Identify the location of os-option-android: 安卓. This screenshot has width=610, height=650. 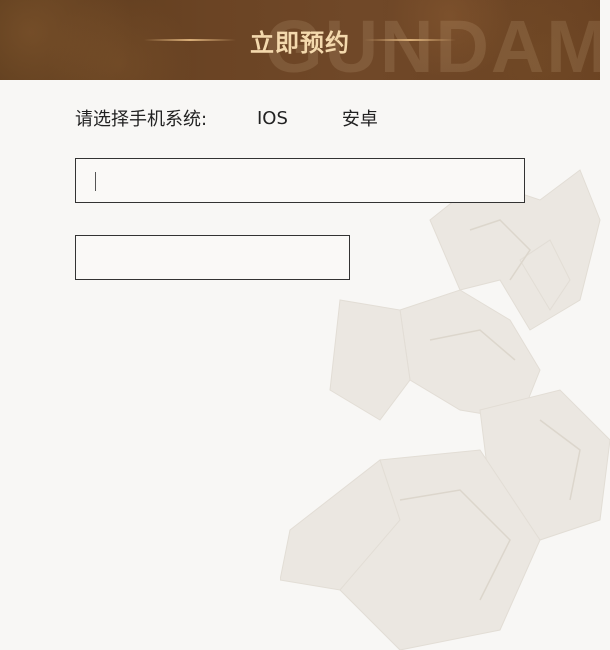
(360, 118).